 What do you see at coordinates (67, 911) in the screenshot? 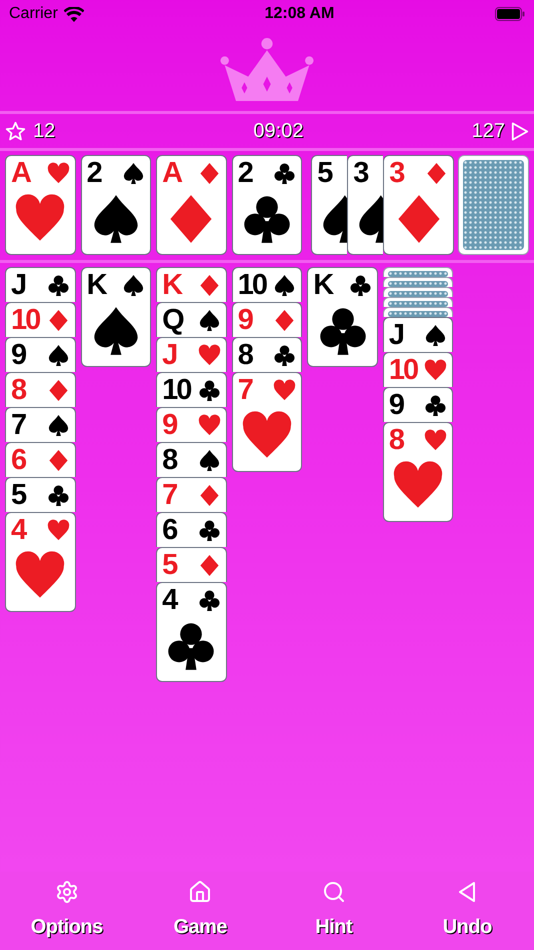
I see `toolbar-button: Options` at bounding box center [67, 911].